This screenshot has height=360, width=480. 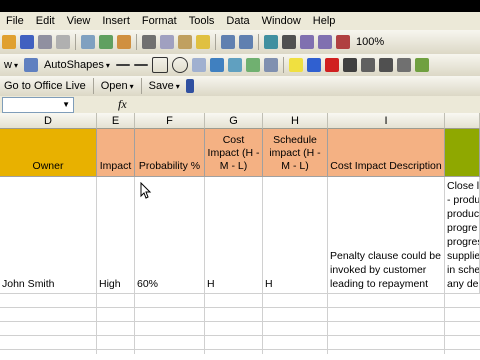 I want to click on header-cost-impact: Cost Impact (H - M - L), so click(x=234, y=153).